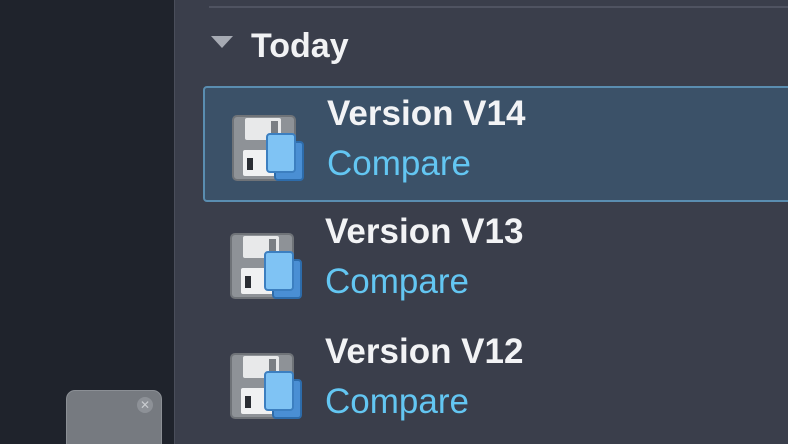 The image size is (788, 444). Describe the element at coordinates (300, 45) in the screenshot. I see `group-title: Today` at that location.